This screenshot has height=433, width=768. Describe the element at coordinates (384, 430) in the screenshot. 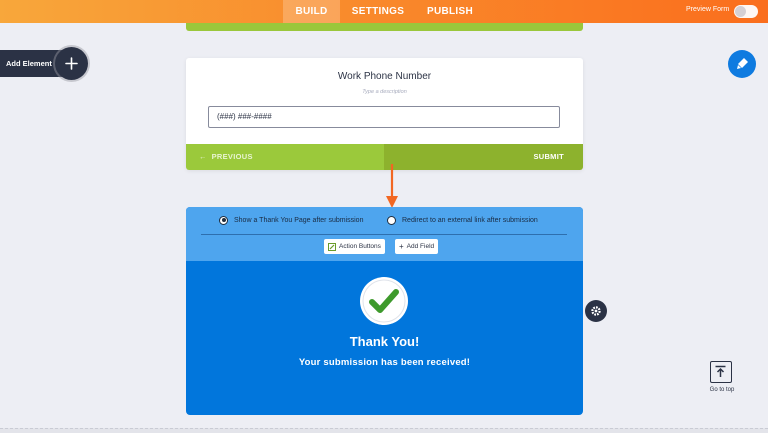

I see `page-bottom-edge` at that location.